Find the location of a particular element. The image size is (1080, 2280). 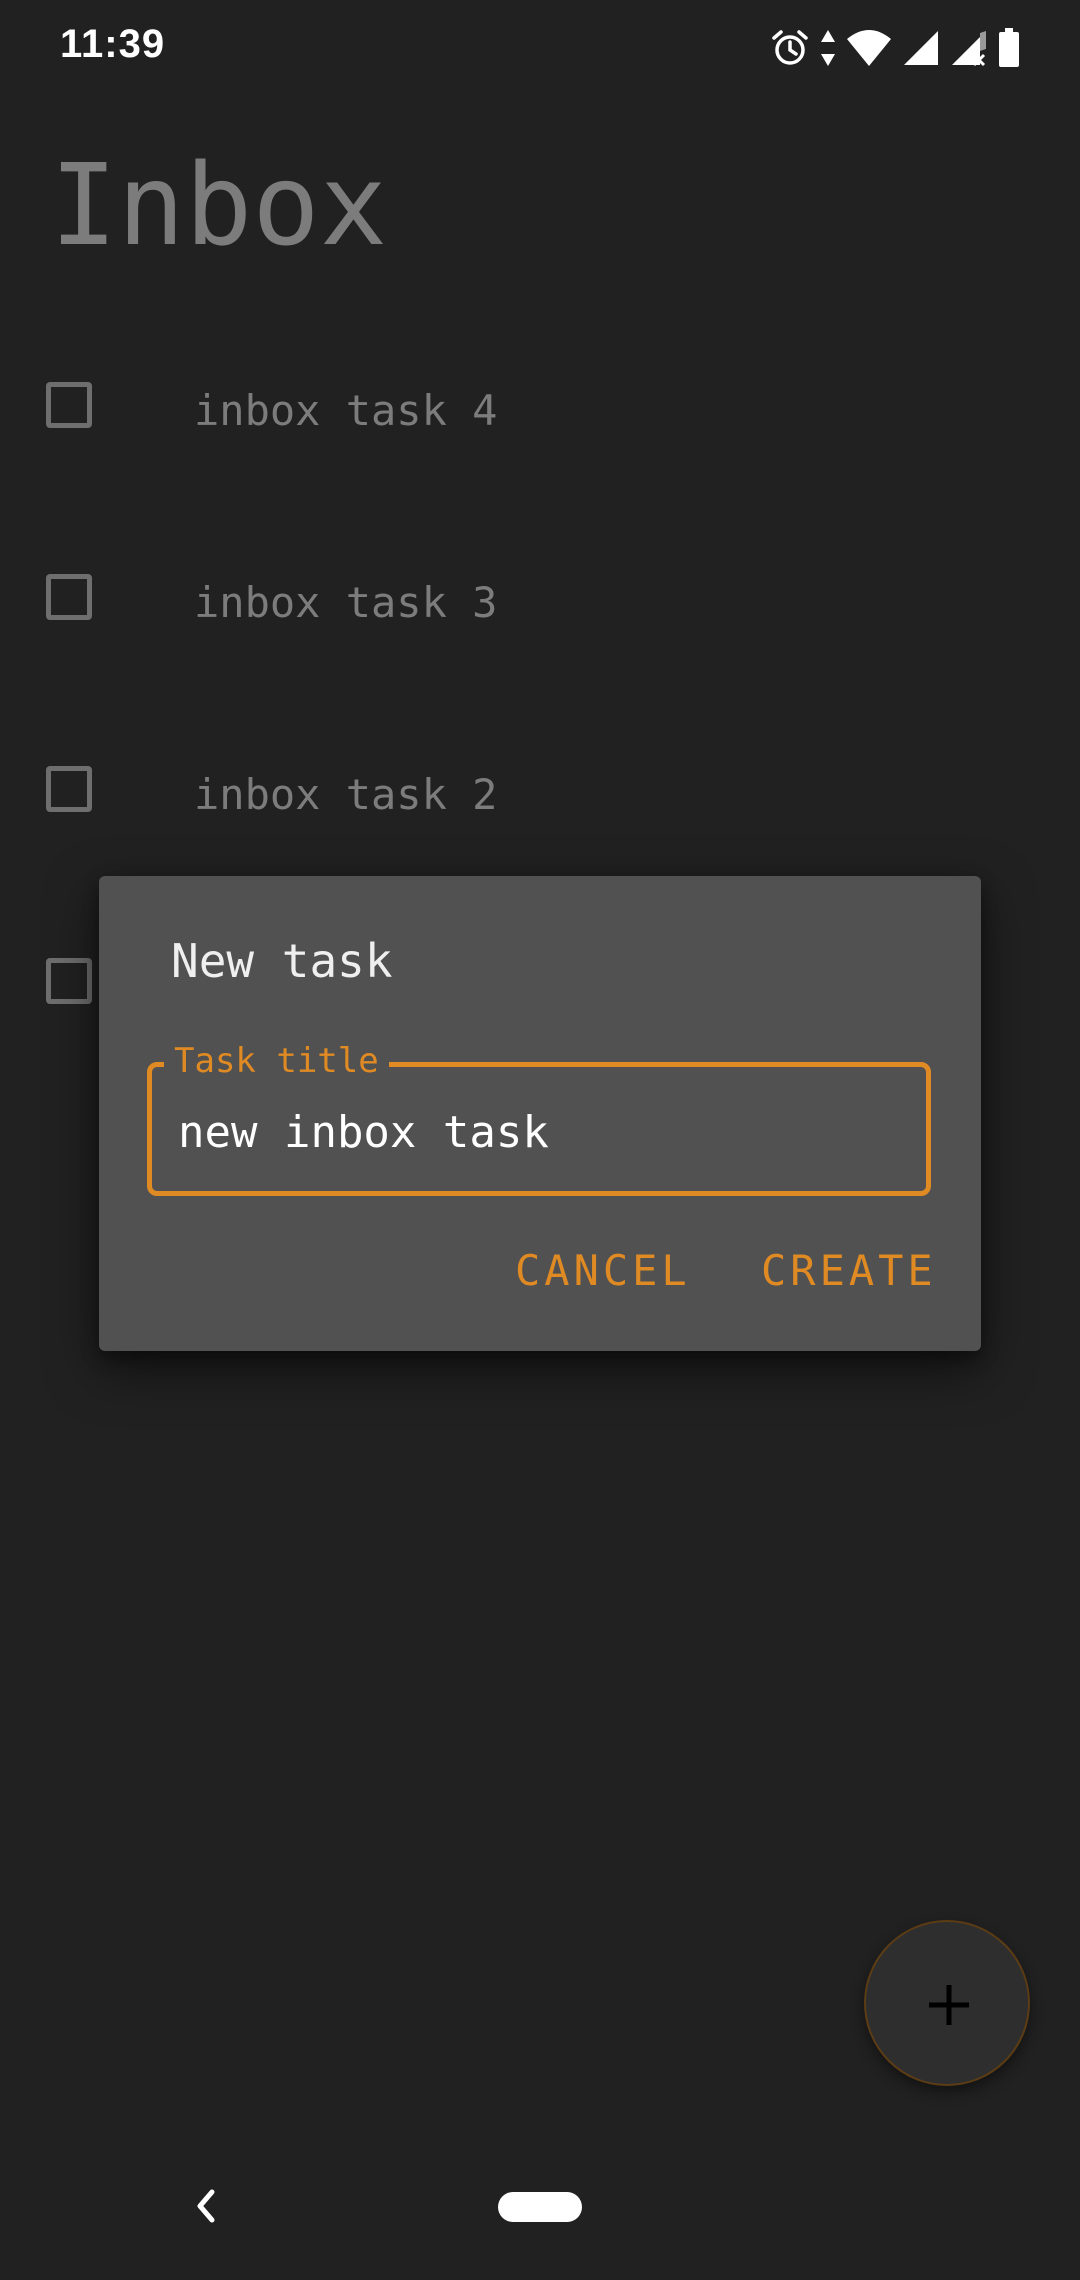

task-row: inbox task 3 is located at coordinates (540, 602).